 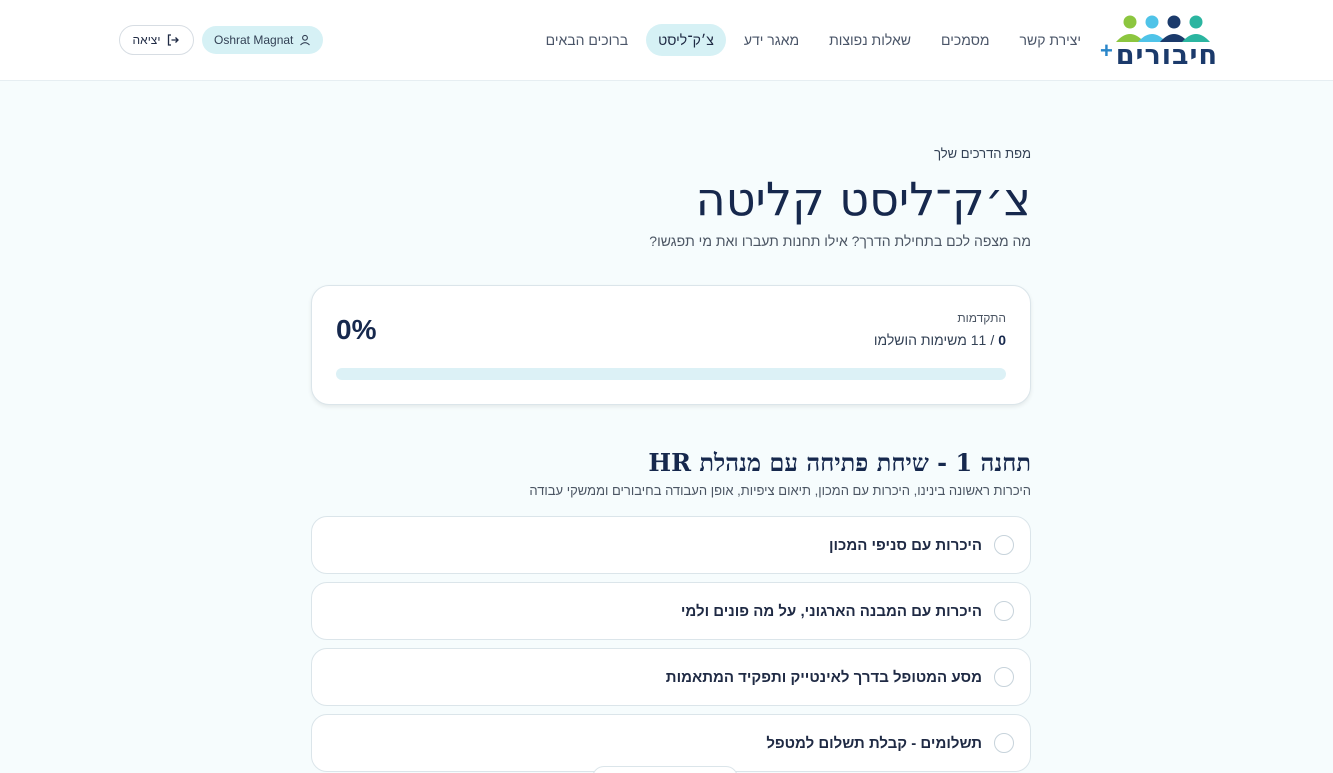 What do you see at coordinates (823, 677) in the screenshot?
I see `task-label: מסע המטופל בדרך לאינטייק ותפקיד המתאמות` at bounding box center [823, 677].